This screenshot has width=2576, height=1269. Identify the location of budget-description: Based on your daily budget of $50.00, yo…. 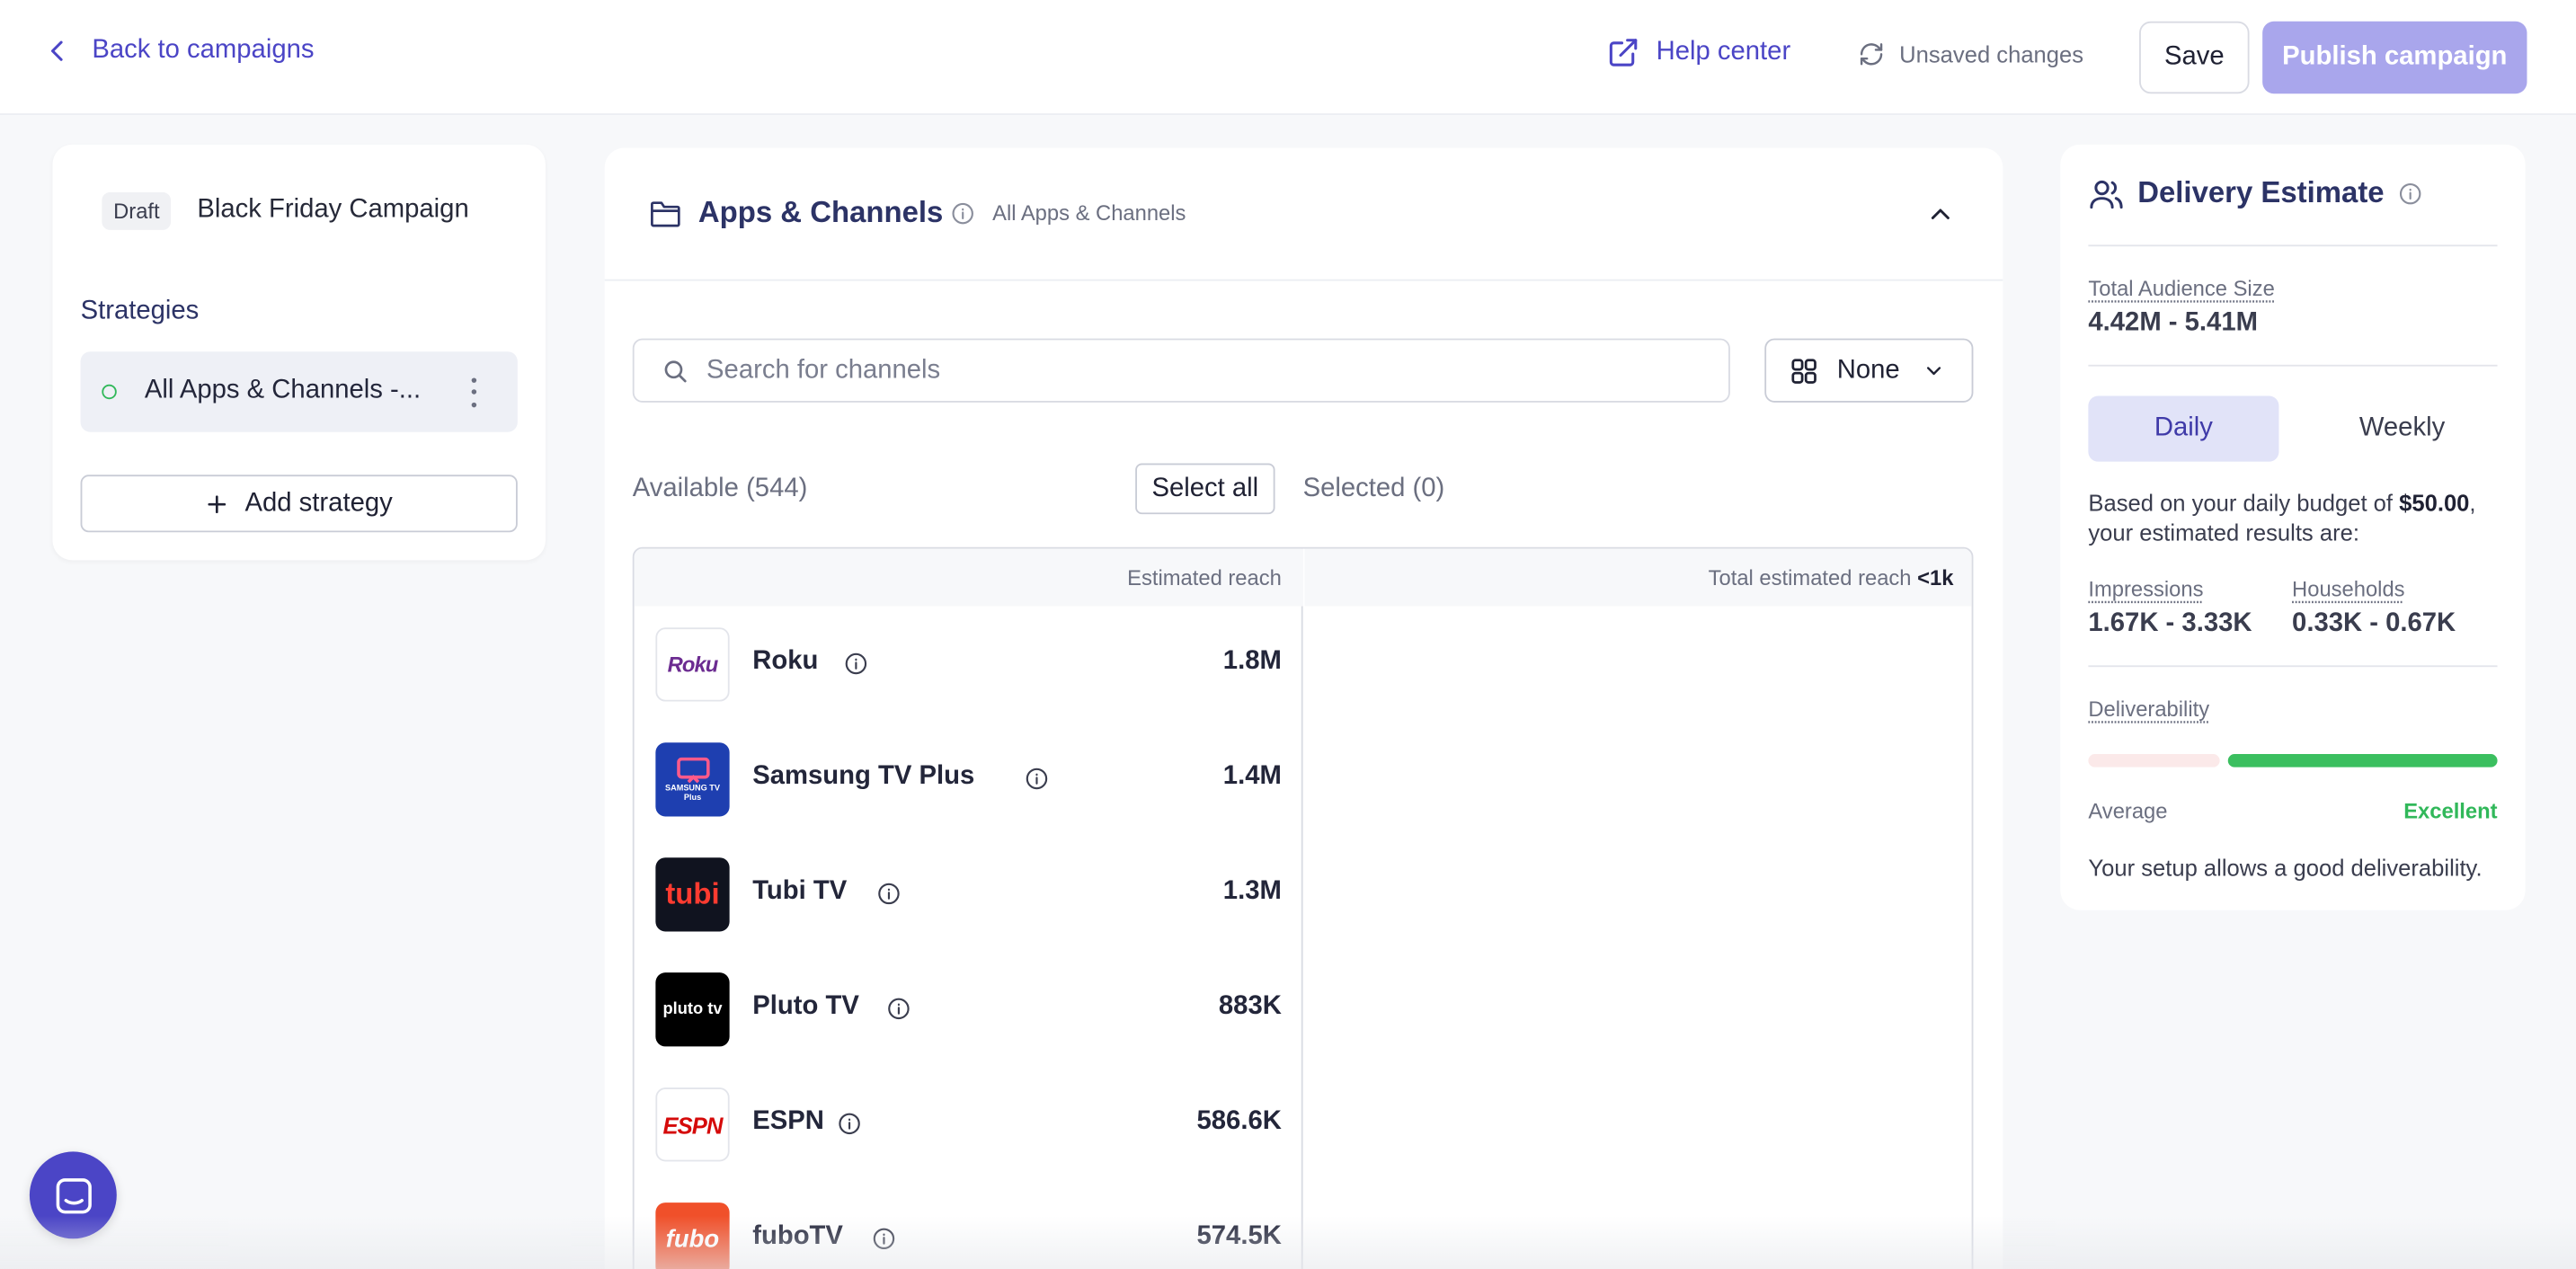
(2282, 517).